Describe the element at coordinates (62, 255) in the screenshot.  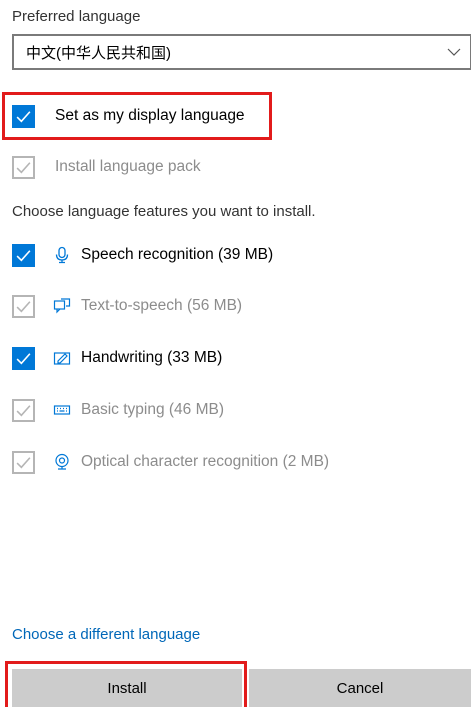
I see `microphone-icon` at that location.